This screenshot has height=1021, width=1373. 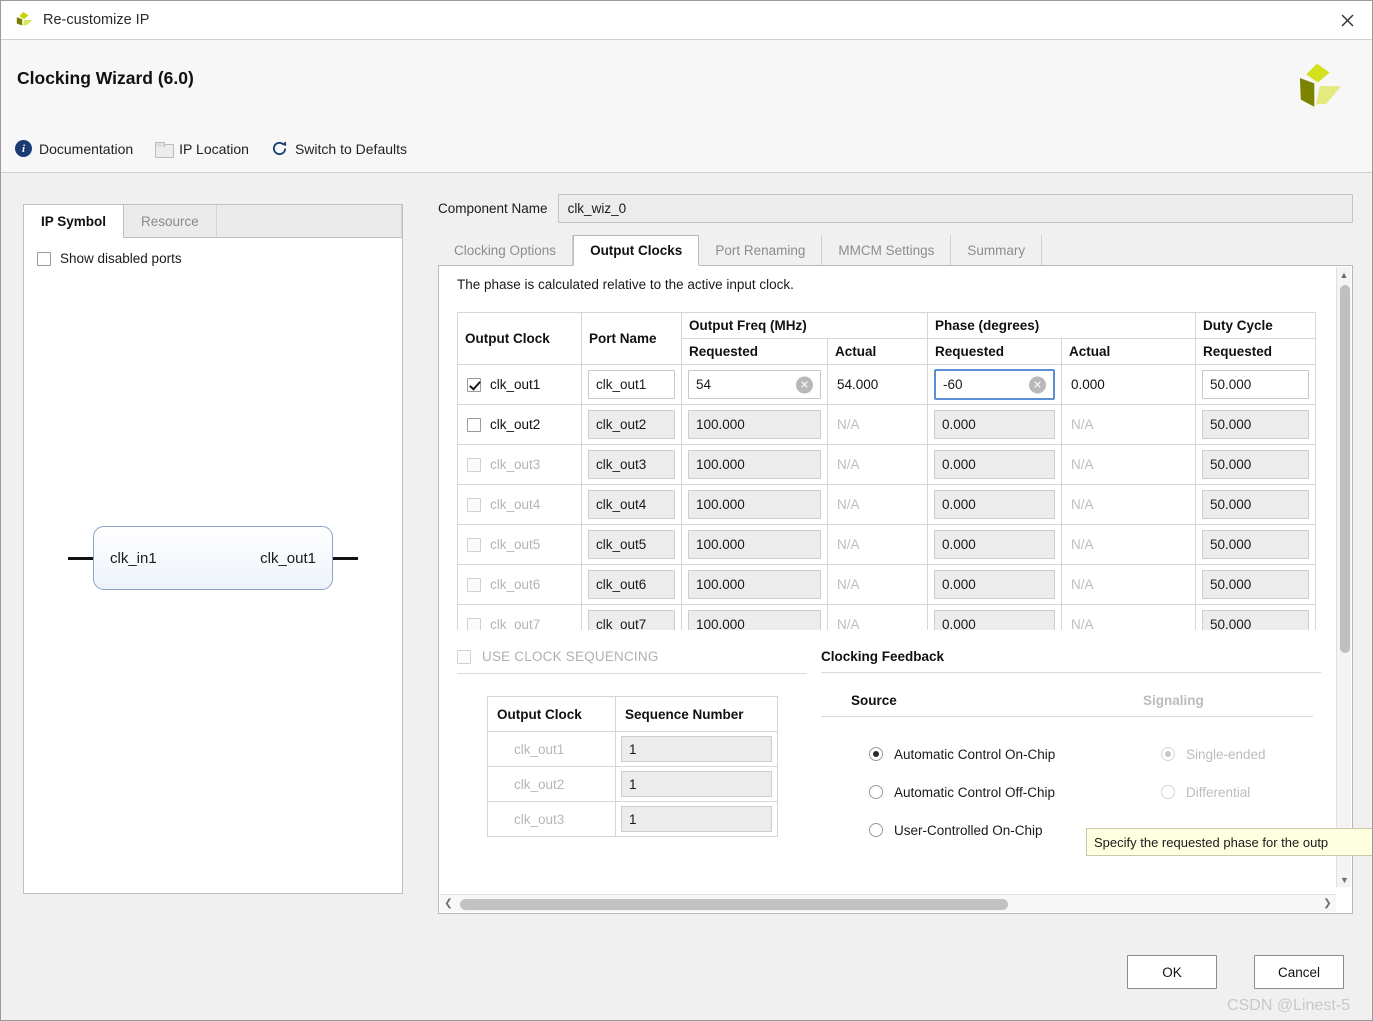 I want to click on cancel-button-label: Cancel, so click(x=1299, y=972).